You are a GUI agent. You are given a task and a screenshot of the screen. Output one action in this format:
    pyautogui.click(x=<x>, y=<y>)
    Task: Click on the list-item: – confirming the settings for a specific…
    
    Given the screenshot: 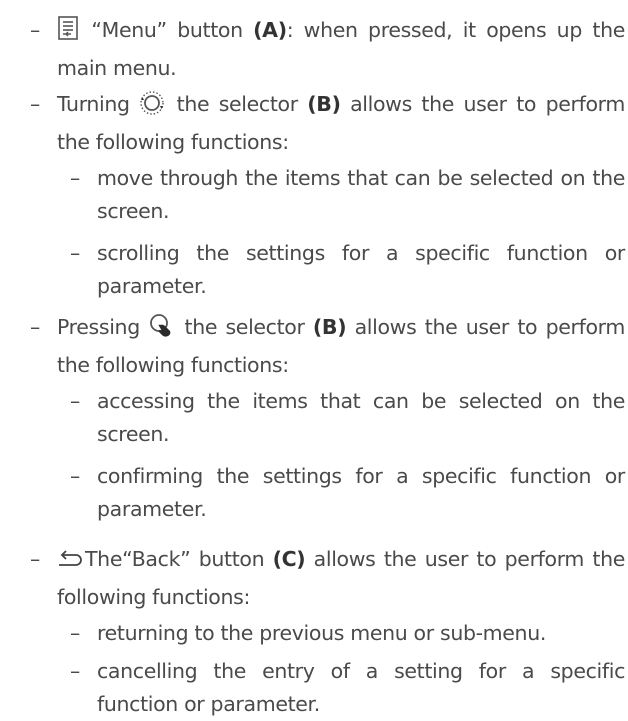 What is the action you would take?
    pyautogui.click(x=347, y=493)
    